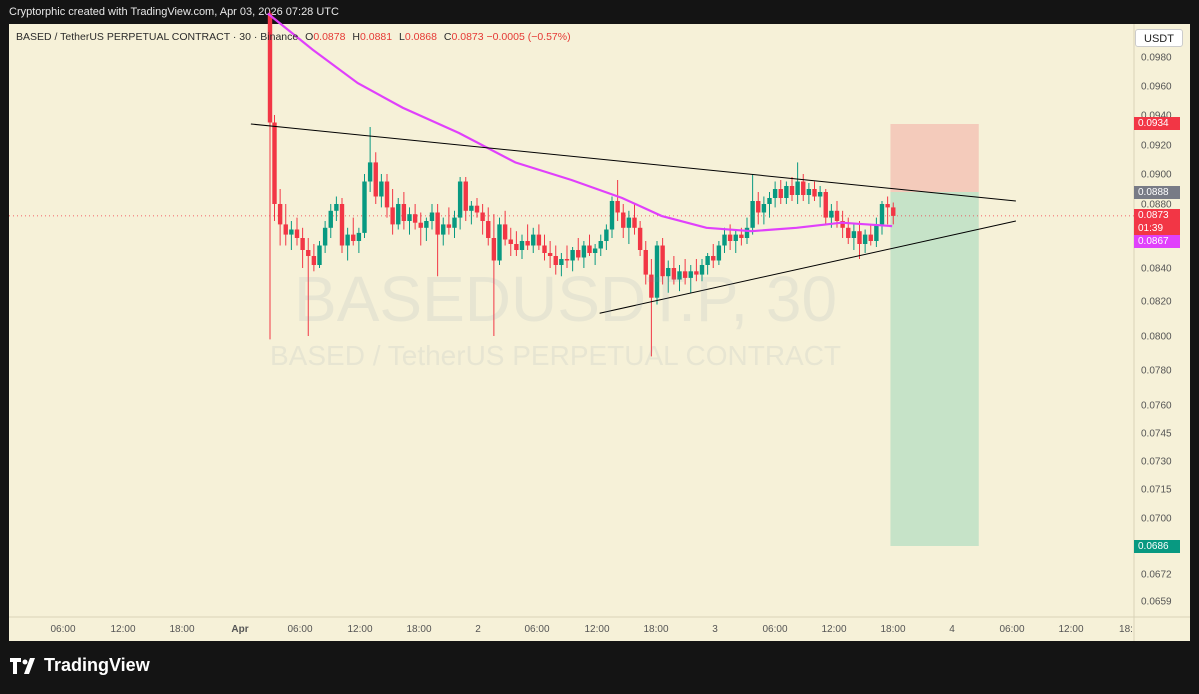 Image resolution: width=1199 pixels, height=694 pixels. I want to click on price-tag-countdown: 01:39, so click(1157, 228).